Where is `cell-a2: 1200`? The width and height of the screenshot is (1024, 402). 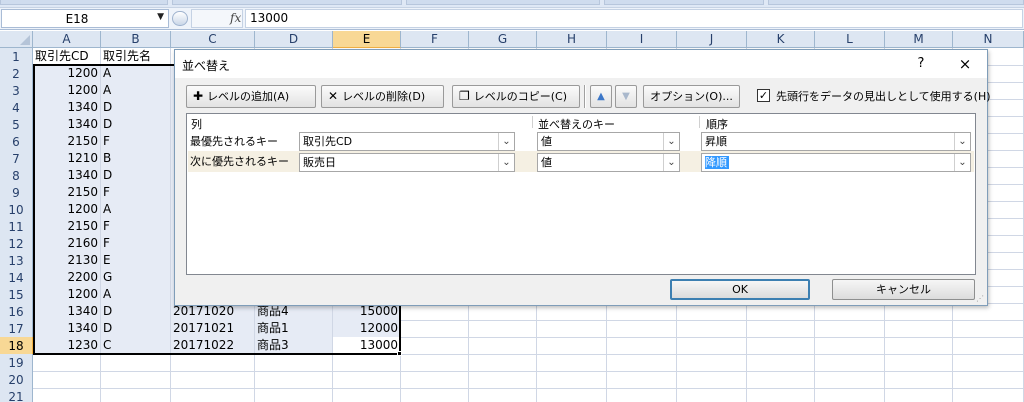
cell-a2: 1200 is located at coordinates (67, 74).